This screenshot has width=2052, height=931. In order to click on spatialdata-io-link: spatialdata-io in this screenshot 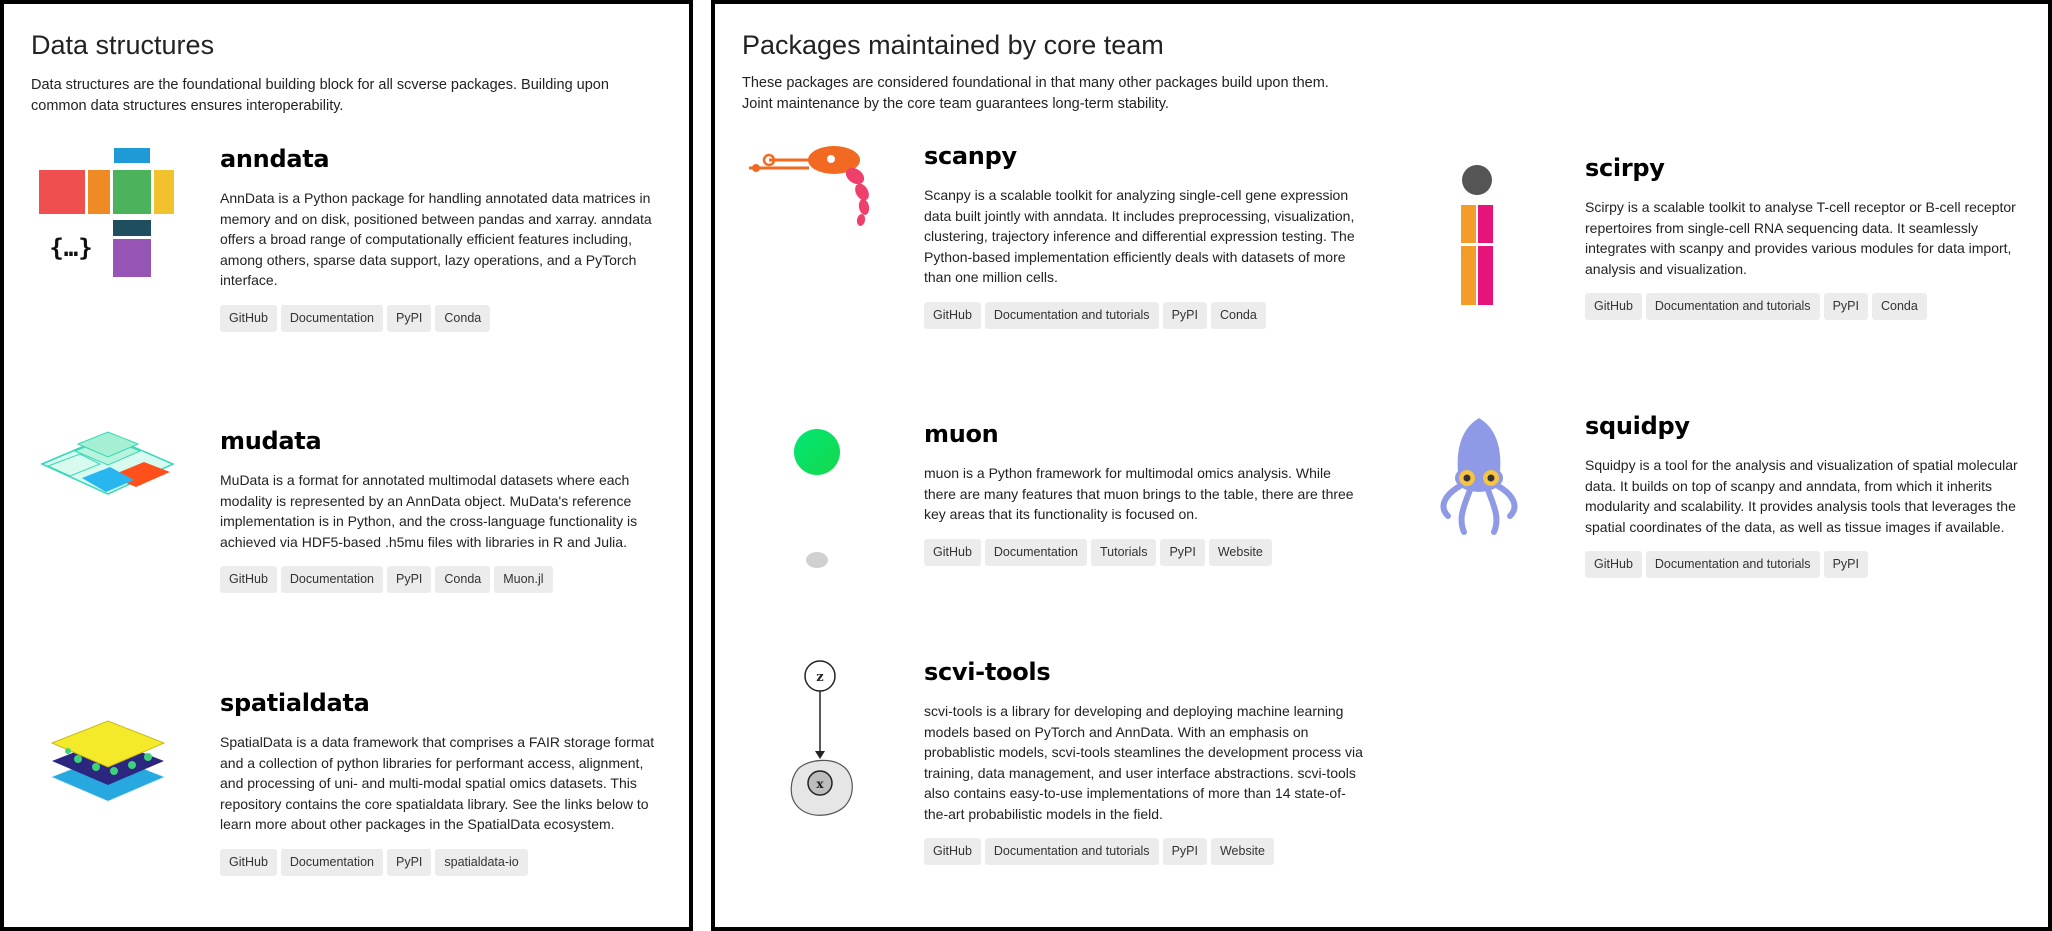, I will do `click(481, 862)`.